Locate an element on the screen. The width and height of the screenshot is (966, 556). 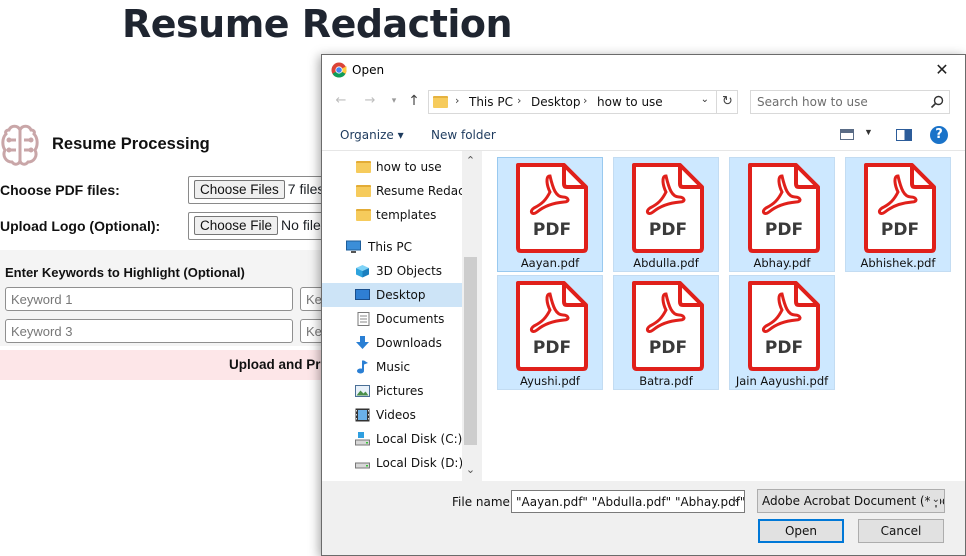
sidebar-item-documents: Documents is located at coordinates (392, 319).